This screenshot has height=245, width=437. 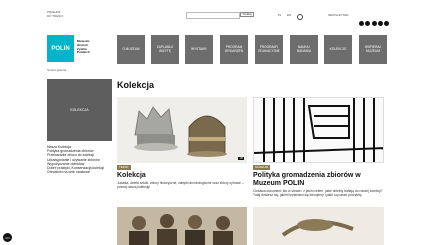 What do you see at coordinates (124, 167) in the screenshot?
I see `card-tag: TEKST` at bounding box center [124, 167].